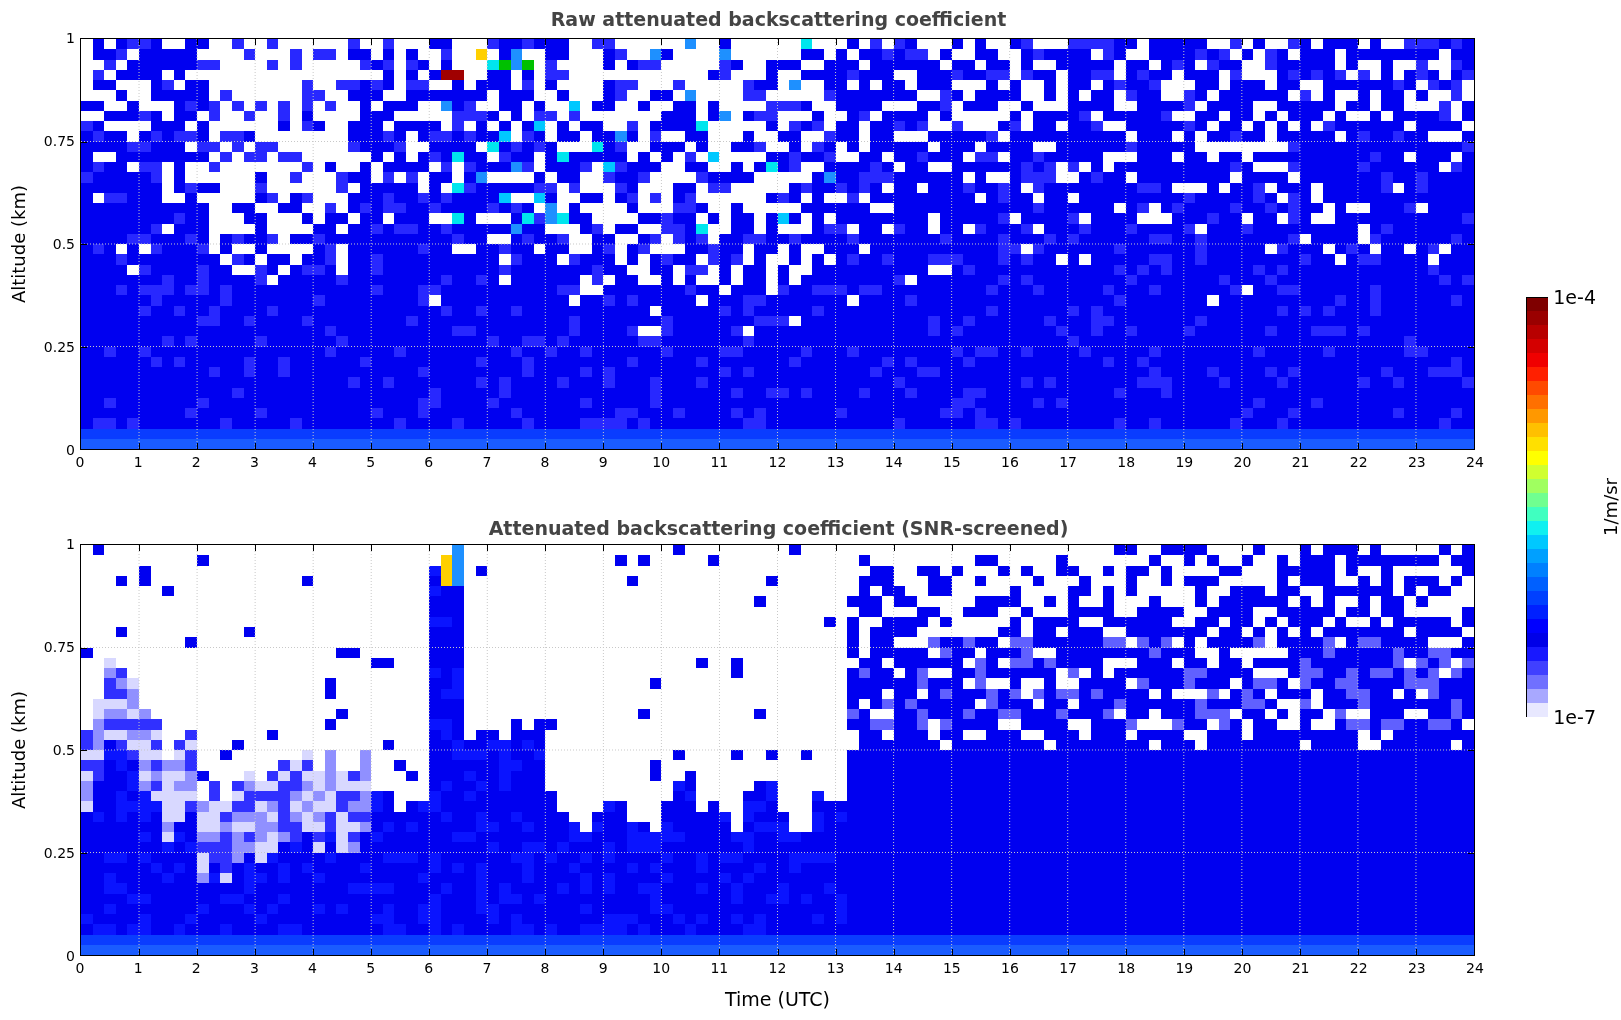 This screenshot has height=1020, width=1621. Describe the element at coordinates (1574, 717) in the screenshot. I see `tick-label: 1e-7` at that location.